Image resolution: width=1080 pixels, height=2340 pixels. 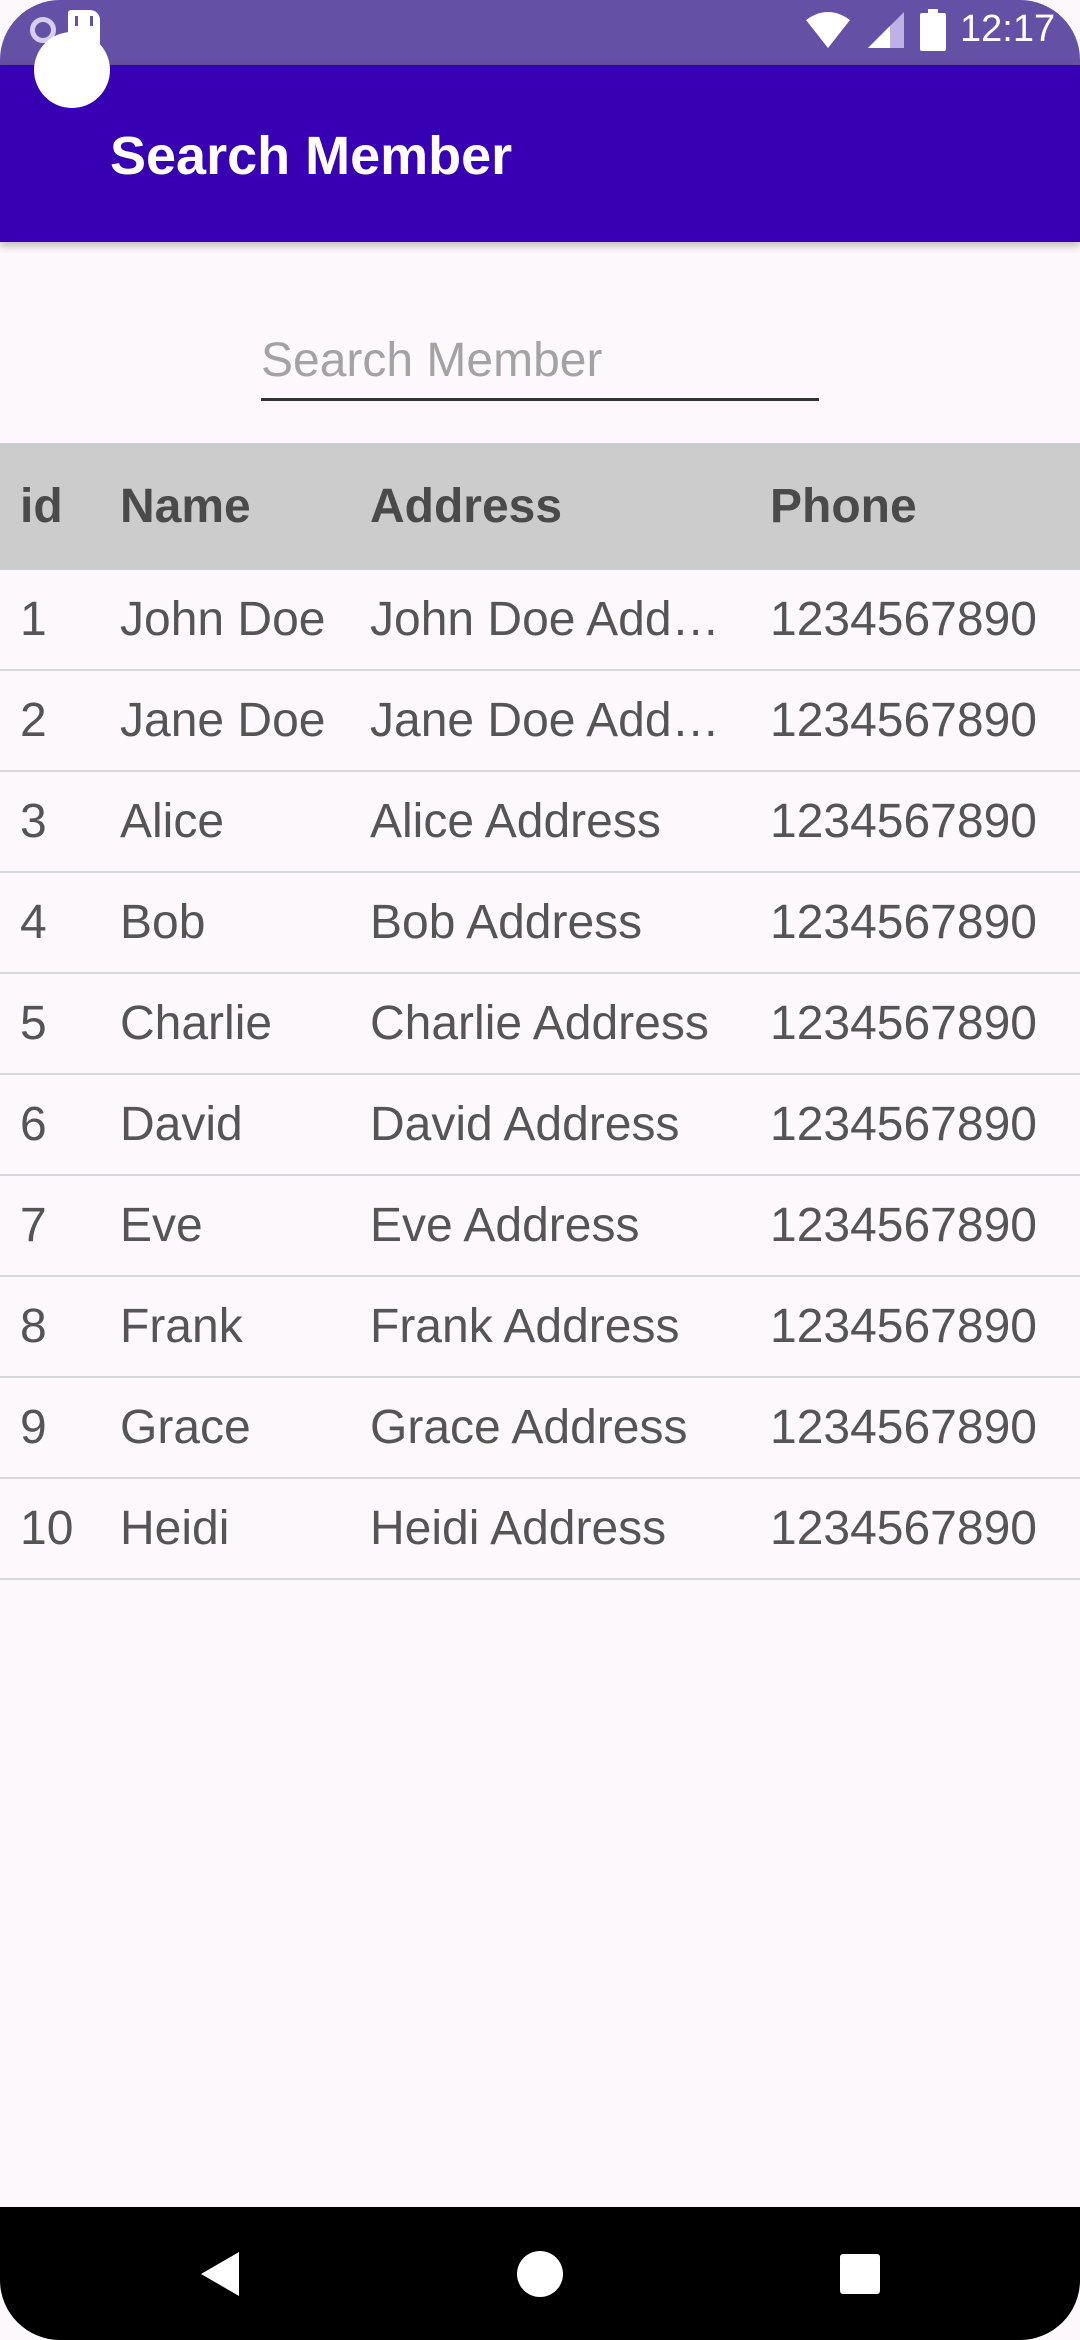 What do you see at coordinates (33, 720) in the screenshot?
I see `cell-id: 2` at bounding box center [33, 720].